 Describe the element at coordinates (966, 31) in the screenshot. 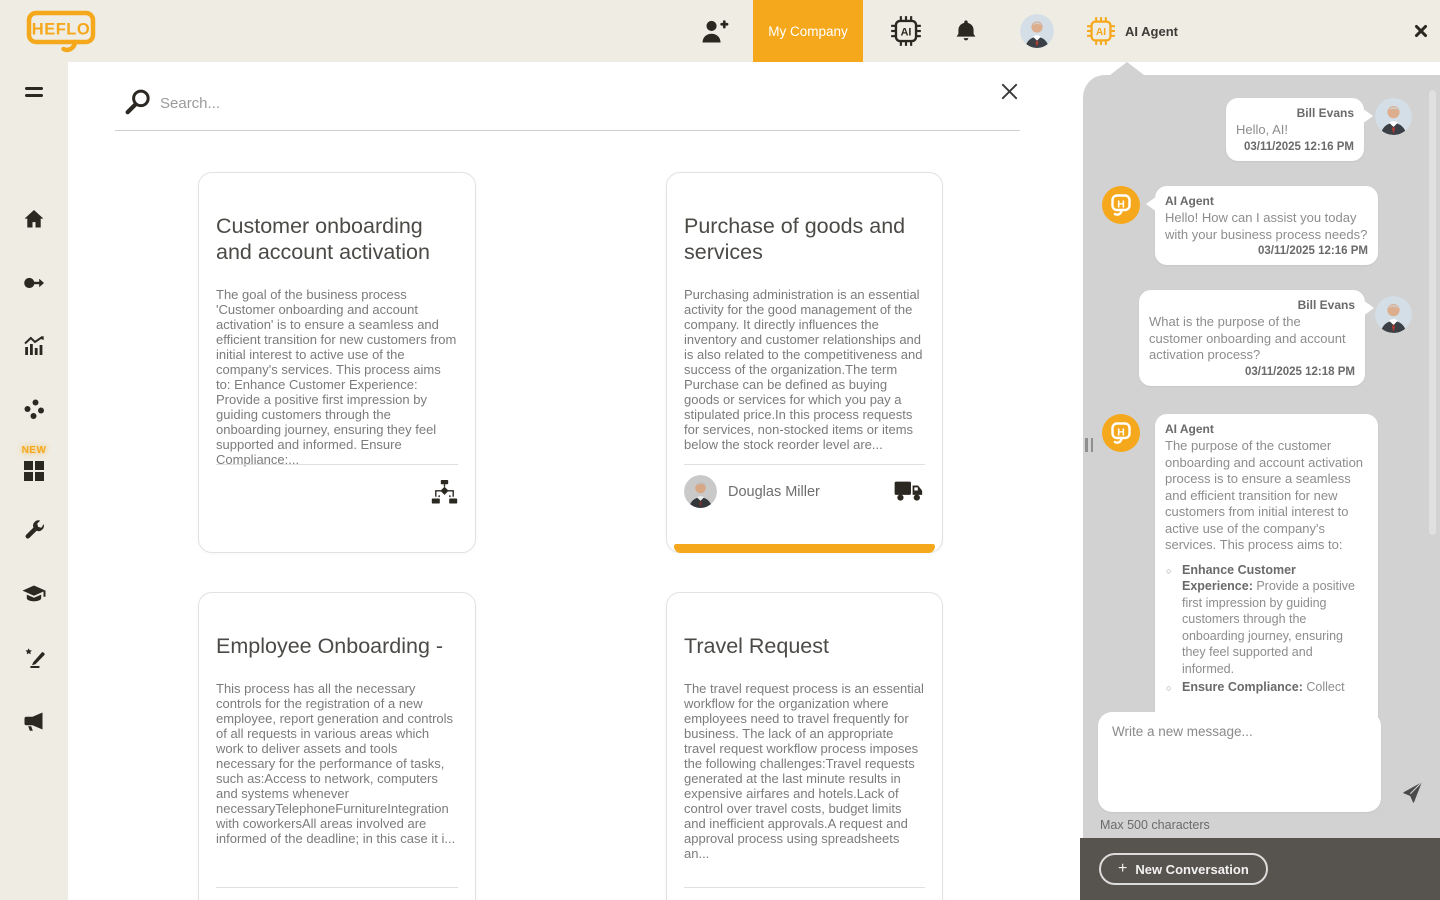

I see `notifications-bell-icon` at that location.